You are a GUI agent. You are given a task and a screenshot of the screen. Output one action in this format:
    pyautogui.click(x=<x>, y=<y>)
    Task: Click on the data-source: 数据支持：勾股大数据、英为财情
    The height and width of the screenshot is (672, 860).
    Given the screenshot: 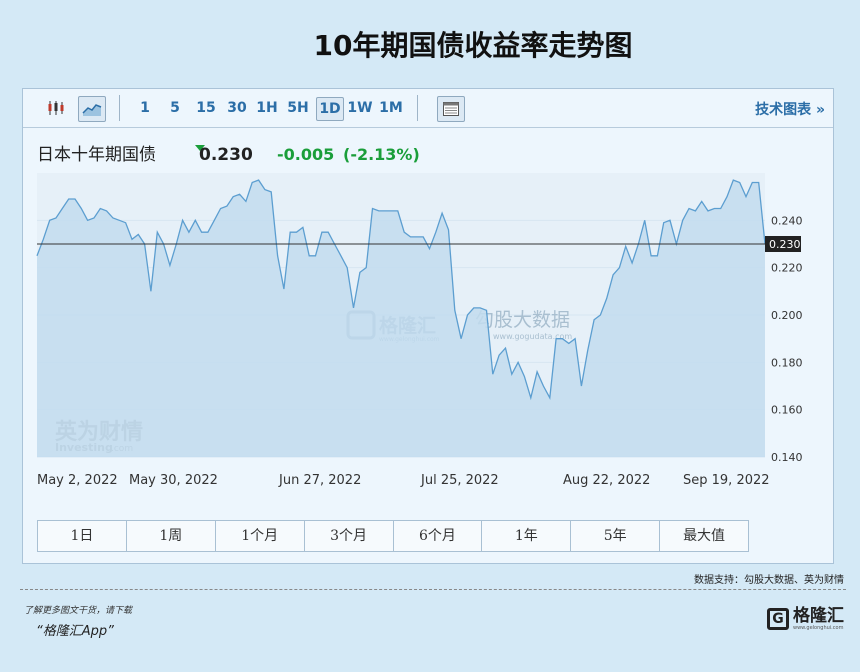 What is the action you would take?
    pyautogui.click(x=769, y=580)
    